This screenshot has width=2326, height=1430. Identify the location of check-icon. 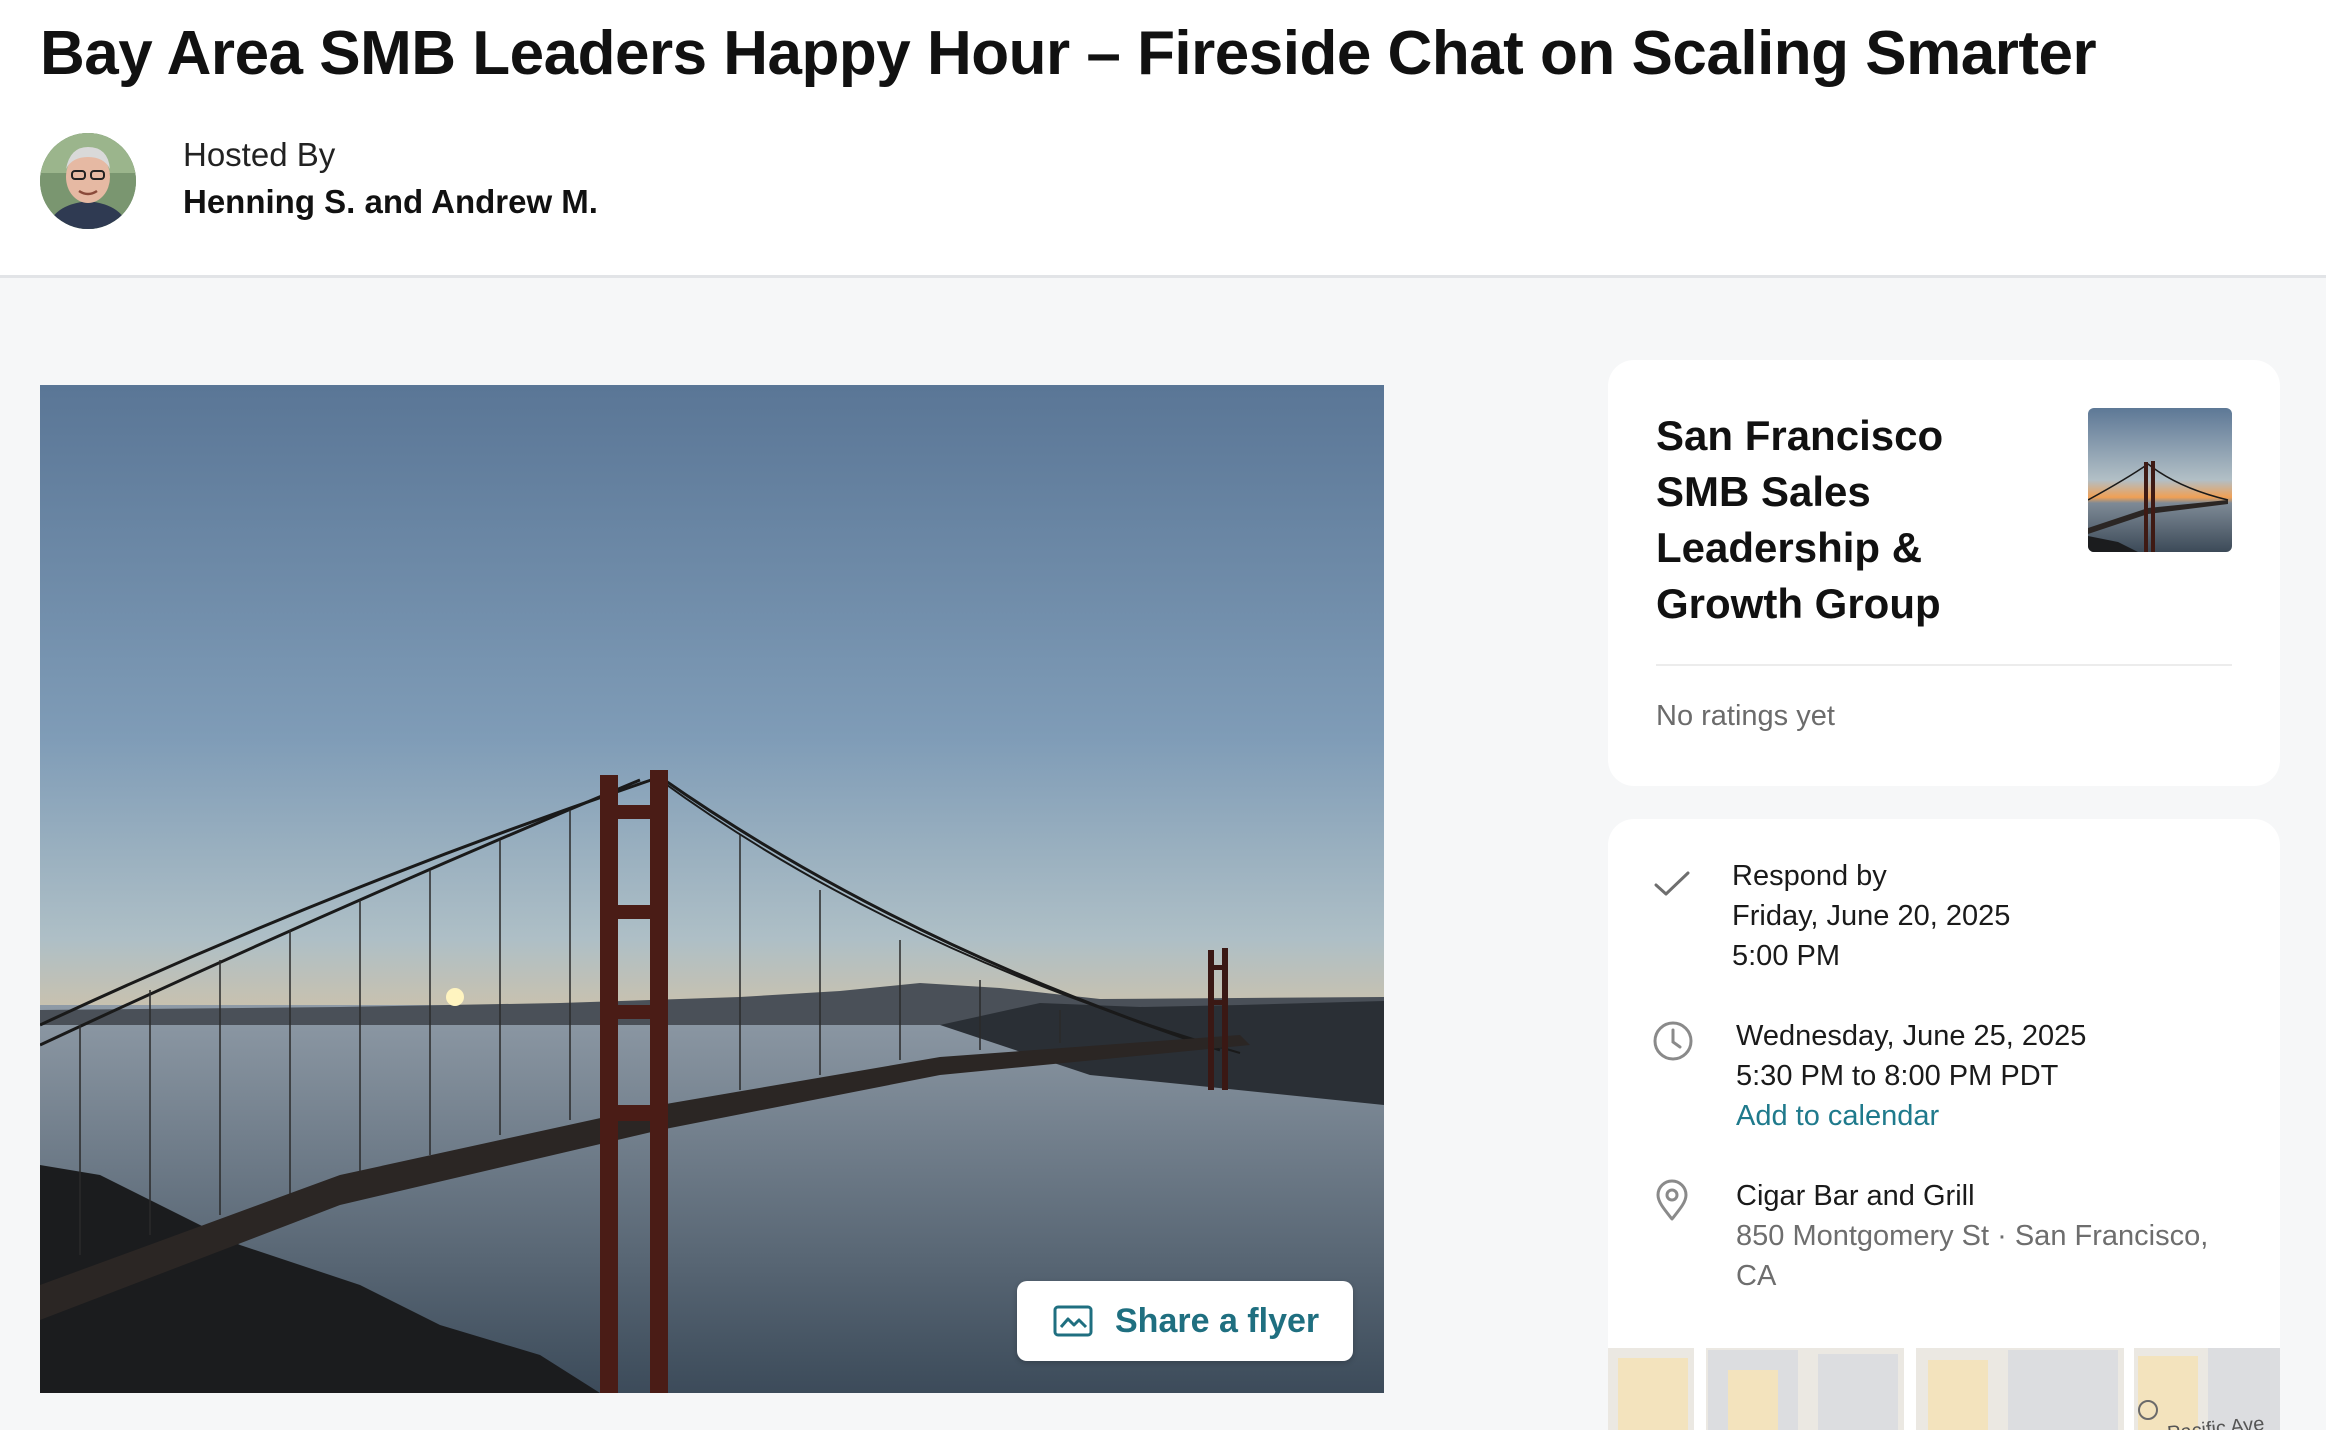
(1672, 883).